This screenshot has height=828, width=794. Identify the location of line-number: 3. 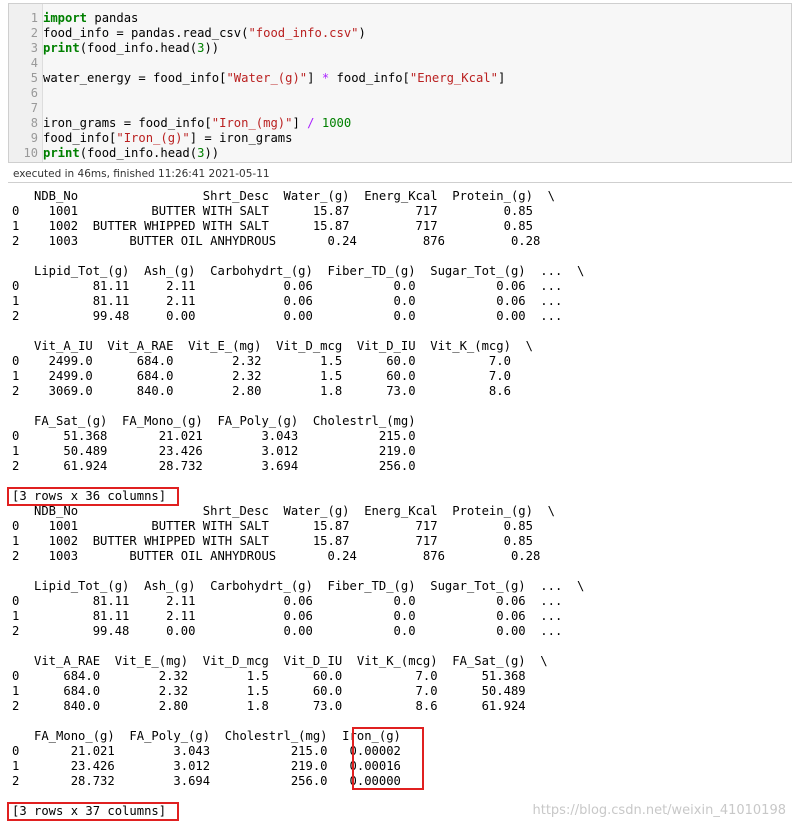
(34, 48).